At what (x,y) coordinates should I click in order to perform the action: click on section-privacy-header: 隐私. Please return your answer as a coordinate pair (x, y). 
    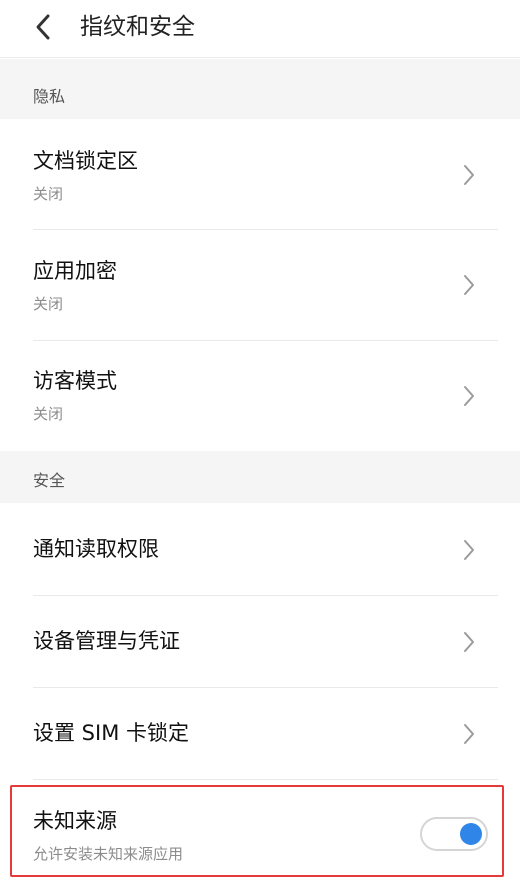
    Looking at the image, I should click on (260, 89).